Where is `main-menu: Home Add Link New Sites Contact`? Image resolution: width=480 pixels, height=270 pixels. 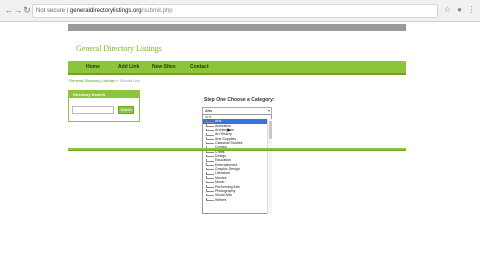
main-menu: Home Add Link New Sites Contact is located at coordinates (237, 68).